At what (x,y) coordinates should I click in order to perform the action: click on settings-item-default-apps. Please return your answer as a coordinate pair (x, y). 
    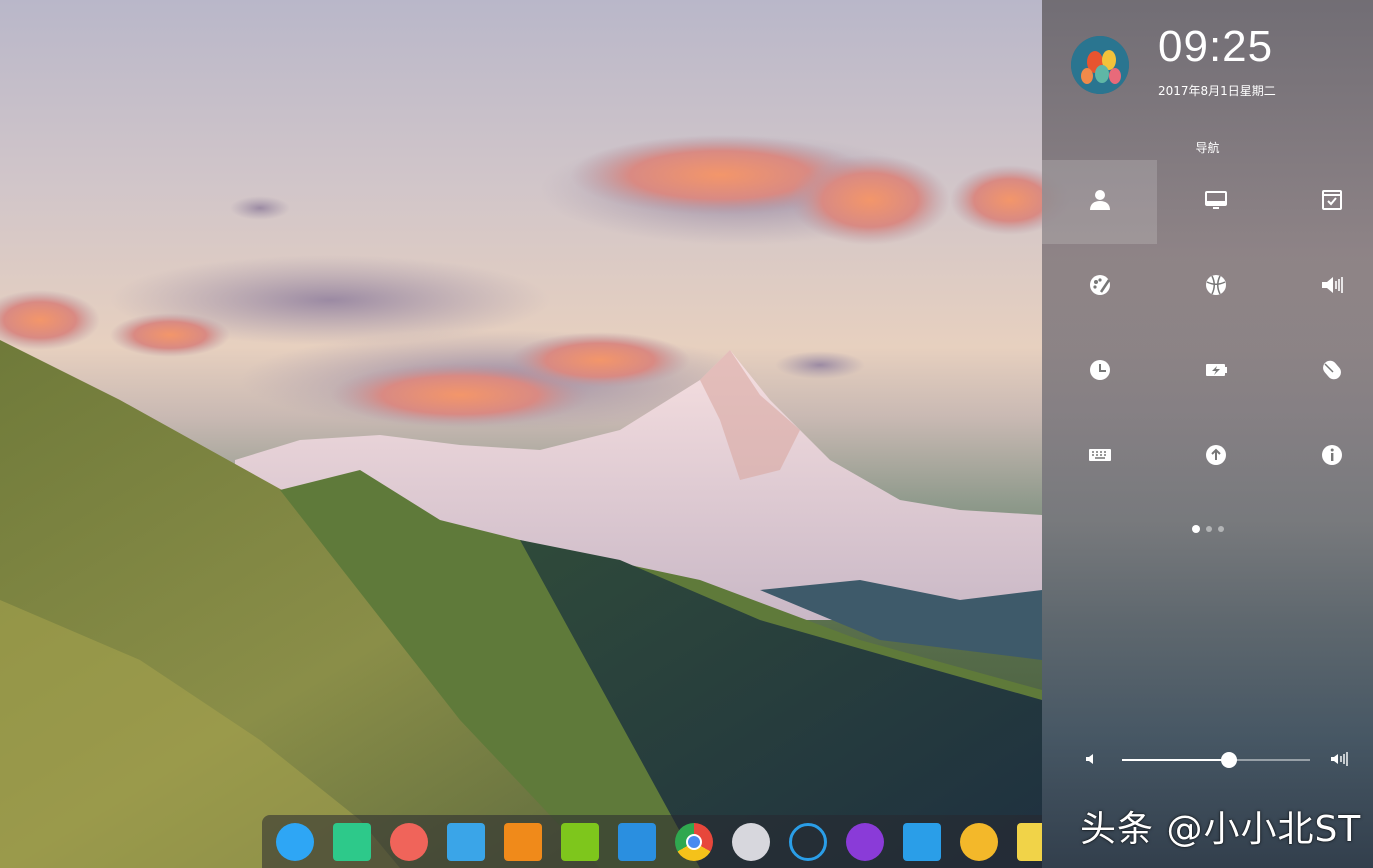
    Looking at the image, I should click on (1323, 202).